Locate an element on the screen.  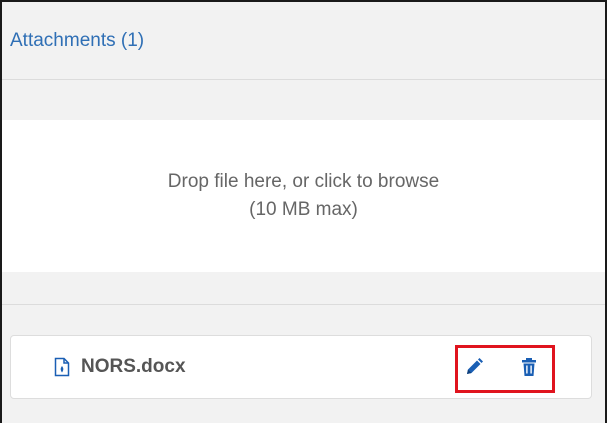
spacer-band-lower is located at coordinates (303, 288).